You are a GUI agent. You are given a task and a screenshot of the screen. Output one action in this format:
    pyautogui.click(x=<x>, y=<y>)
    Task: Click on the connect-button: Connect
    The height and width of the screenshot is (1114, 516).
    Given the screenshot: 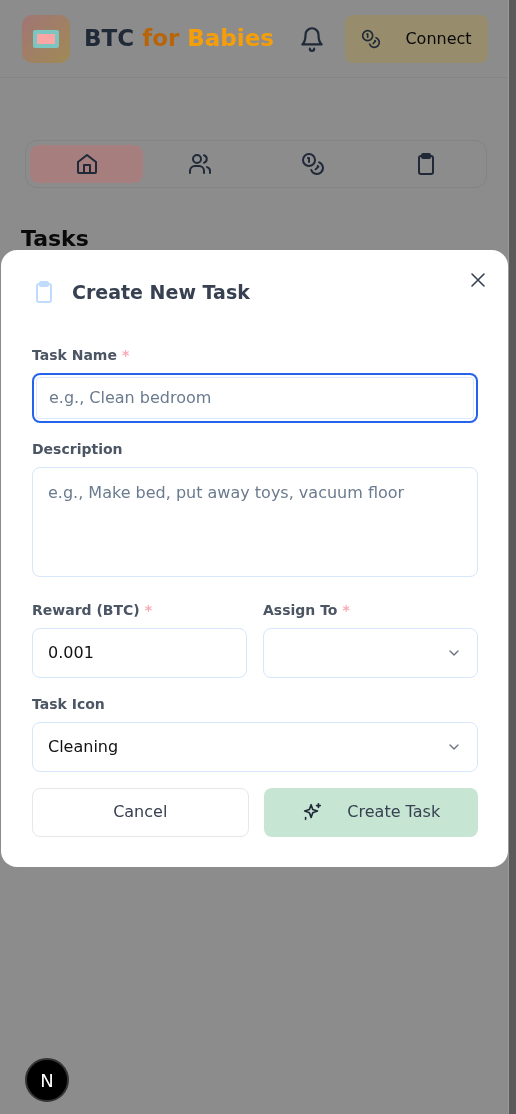 What is the action you would take?
    pyautogui.click(x=416, y=38)
    